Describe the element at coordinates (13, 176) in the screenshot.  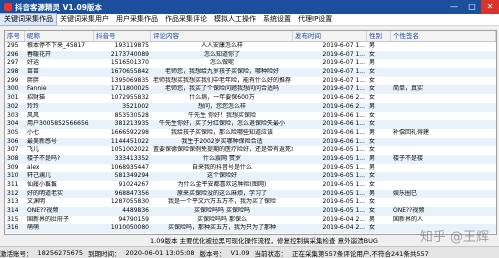
I see `cell-index: 310` at that location.